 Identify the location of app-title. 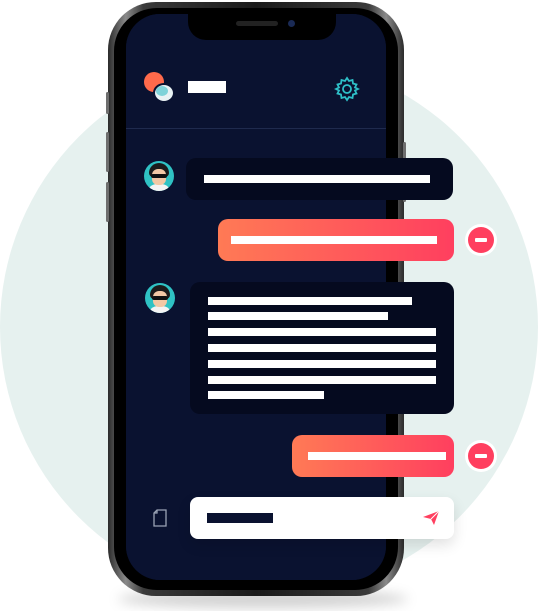
(207, 87).